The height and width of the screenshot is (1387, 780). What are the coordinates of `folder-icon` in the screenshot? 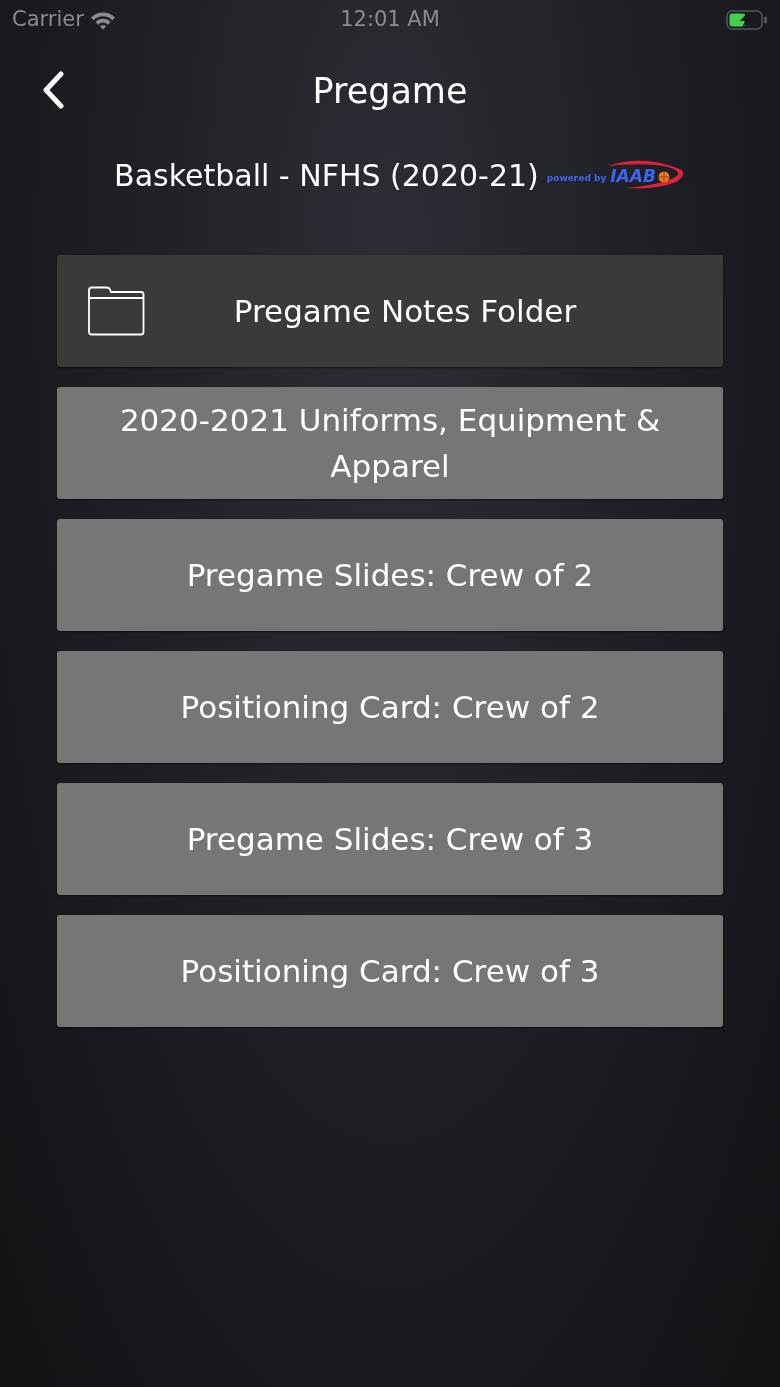 It's located at (116, 311).